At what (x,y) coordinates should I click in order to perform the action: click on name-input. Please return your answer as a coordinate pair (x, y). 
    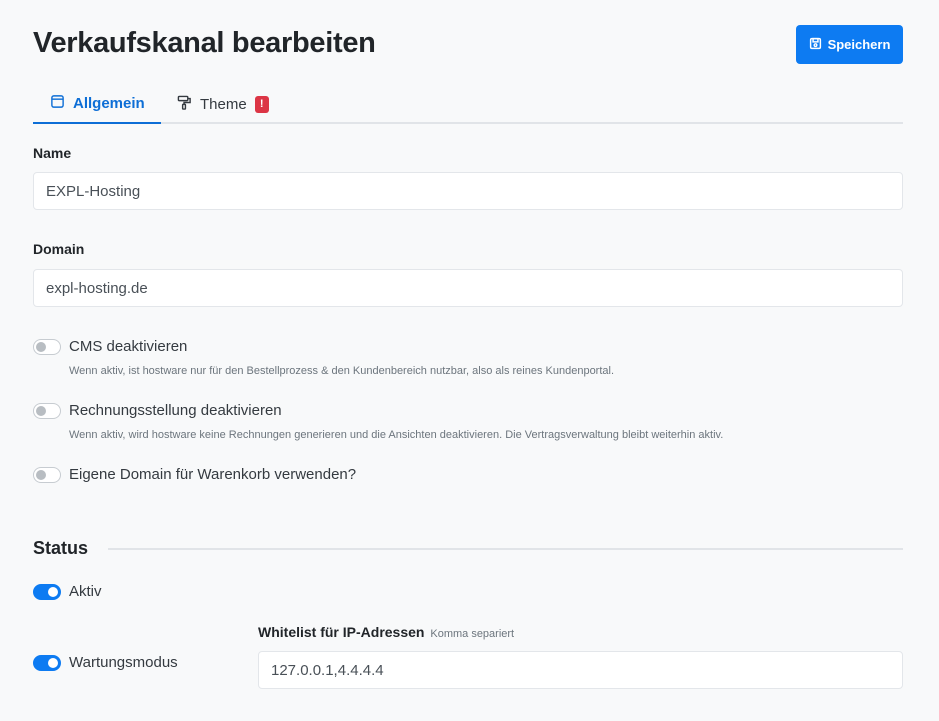
    Looking at the image, I should click on (468, 191).